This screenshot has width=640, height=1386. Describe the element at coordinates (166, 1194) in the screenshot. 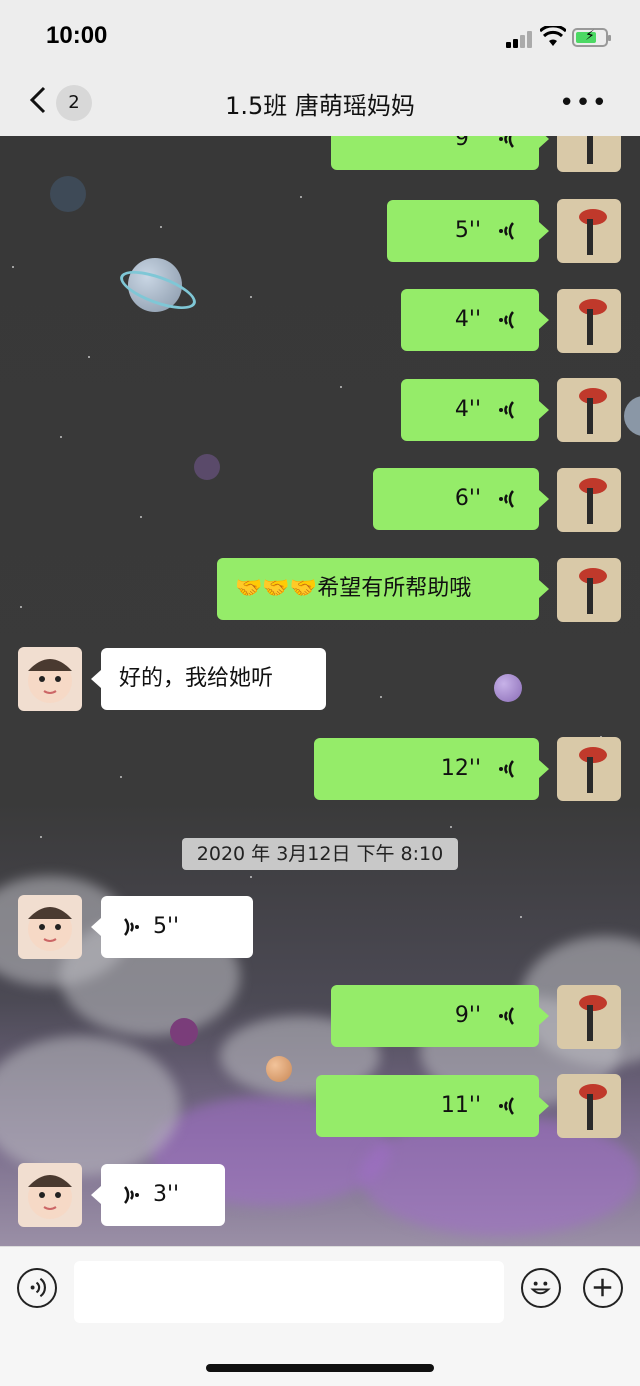

I see `voice-duration: 3''` at that location.